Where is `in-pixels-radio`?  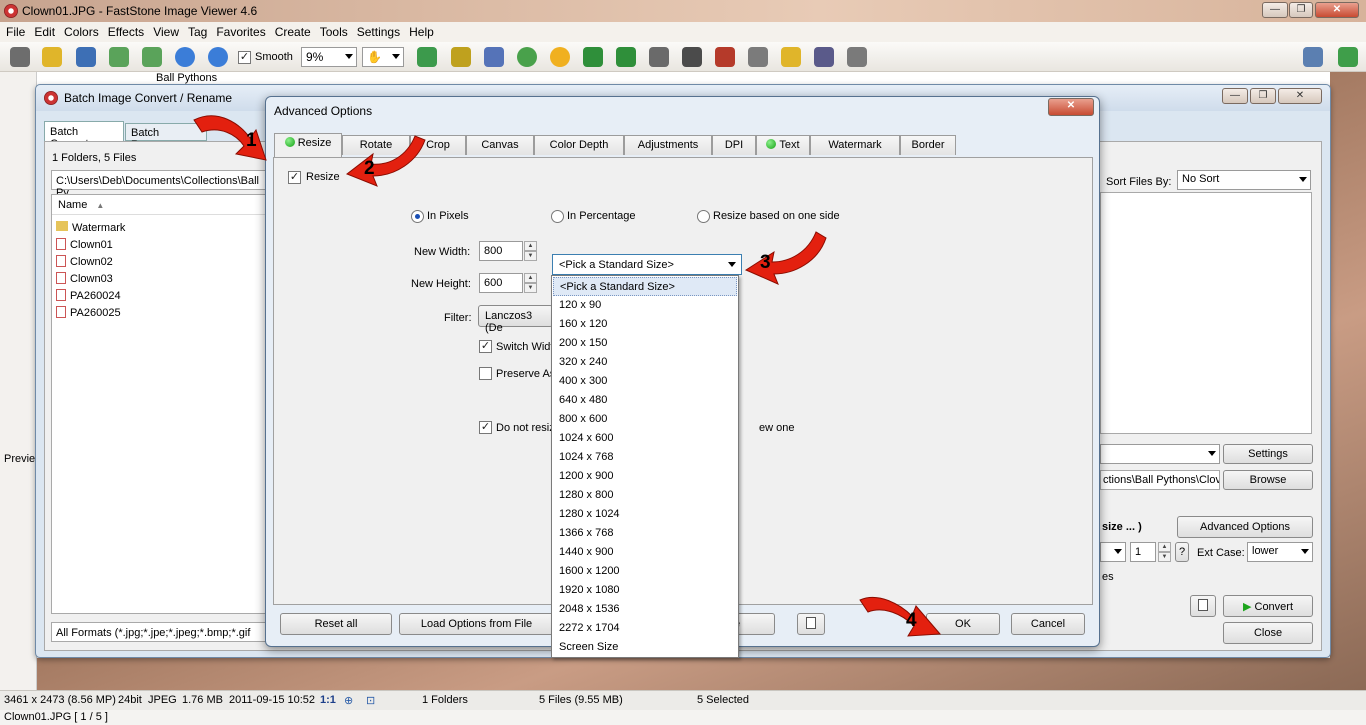 in-pixels-radio is located at coordinates (417, 216).